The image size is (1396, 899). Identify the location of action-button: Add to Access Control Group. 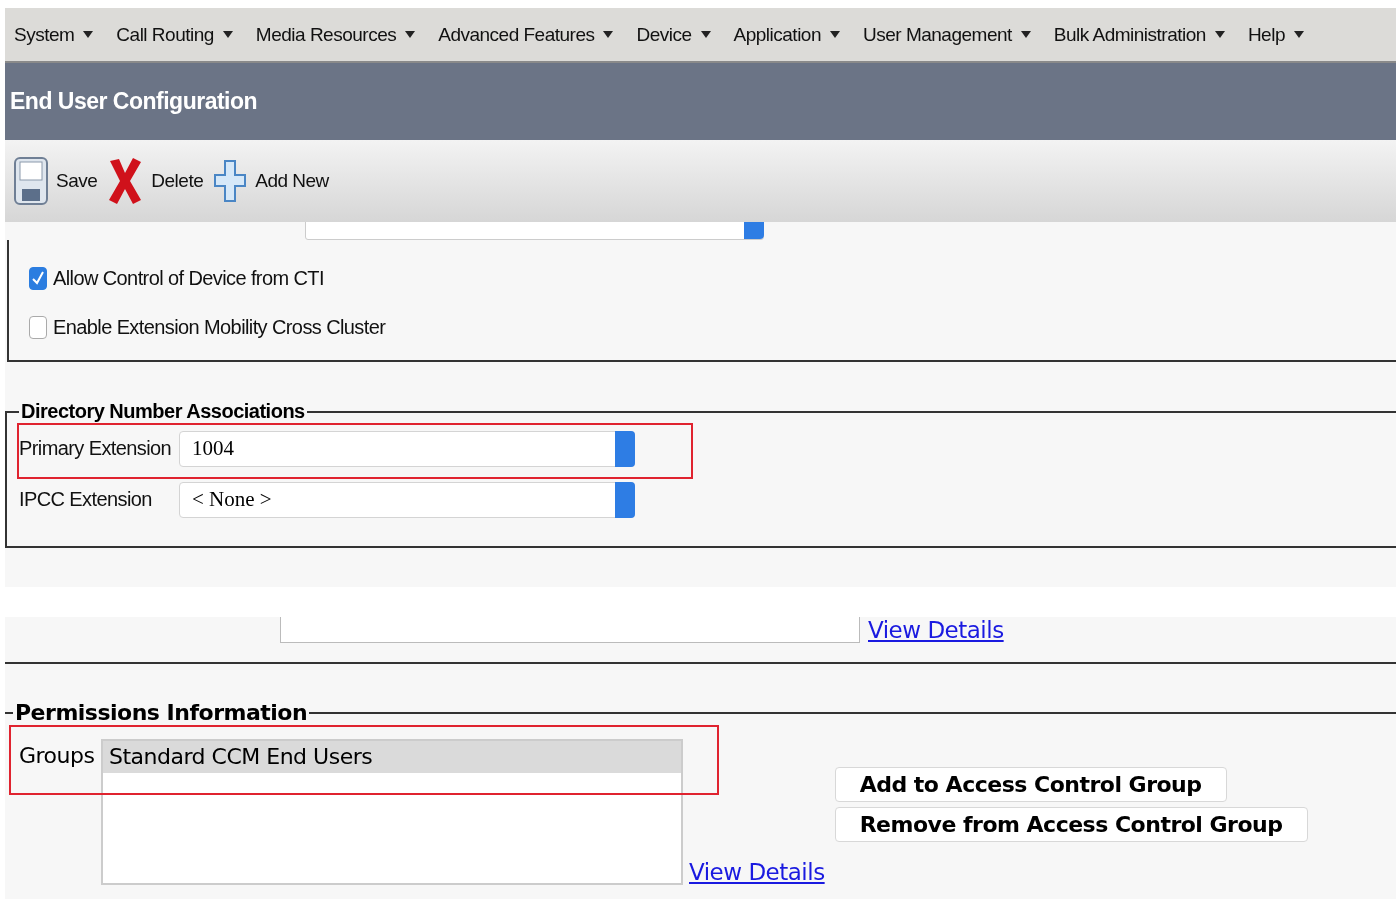
(1030, 784).